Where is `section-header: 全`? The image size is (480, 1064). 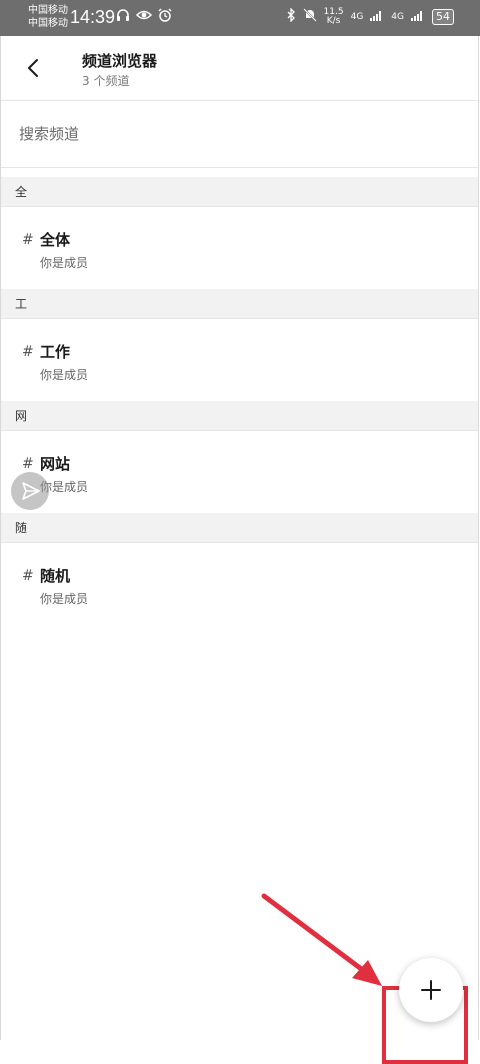
section-header: 全 is located at coordinates (239, 192).